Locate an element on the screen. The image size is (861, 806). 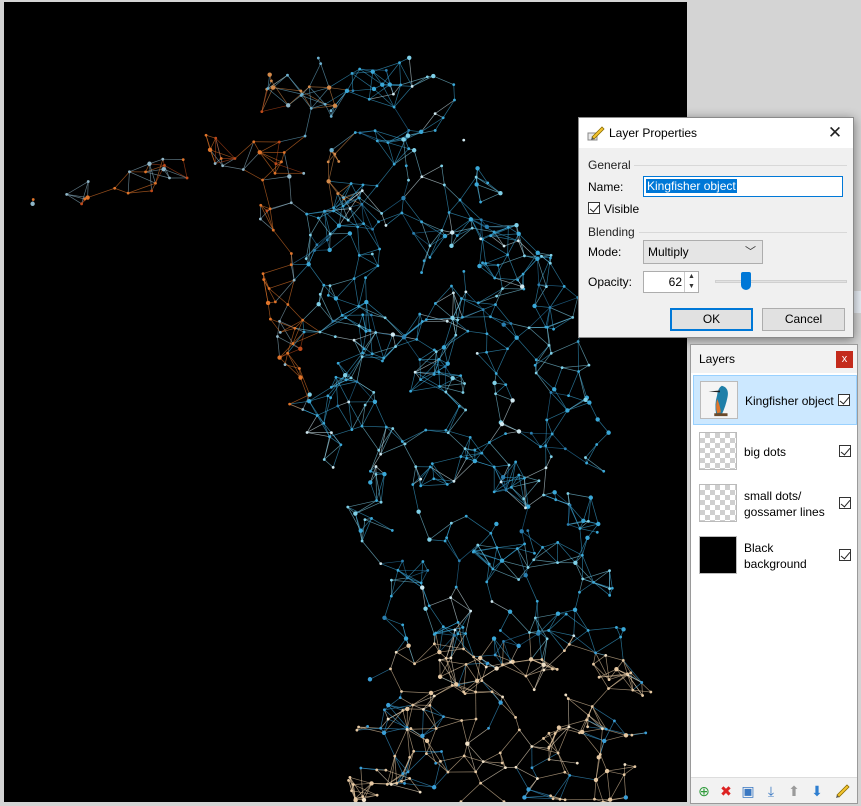
kingfisher-thumbnail is located at coordinates (719, 400).